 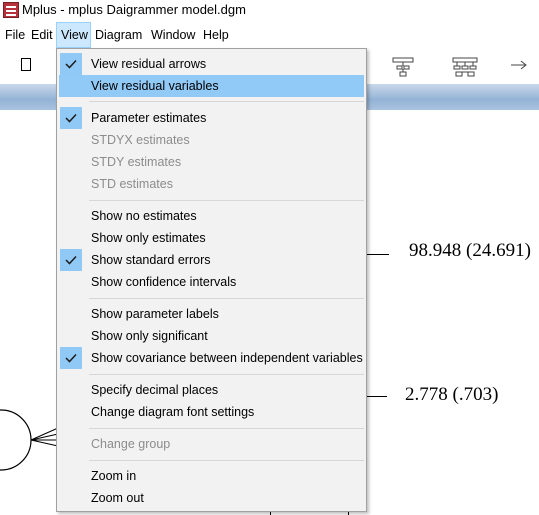 I want to click on menu-bar: File Edit View Diagram Window Help, so click(x=269, y=35).